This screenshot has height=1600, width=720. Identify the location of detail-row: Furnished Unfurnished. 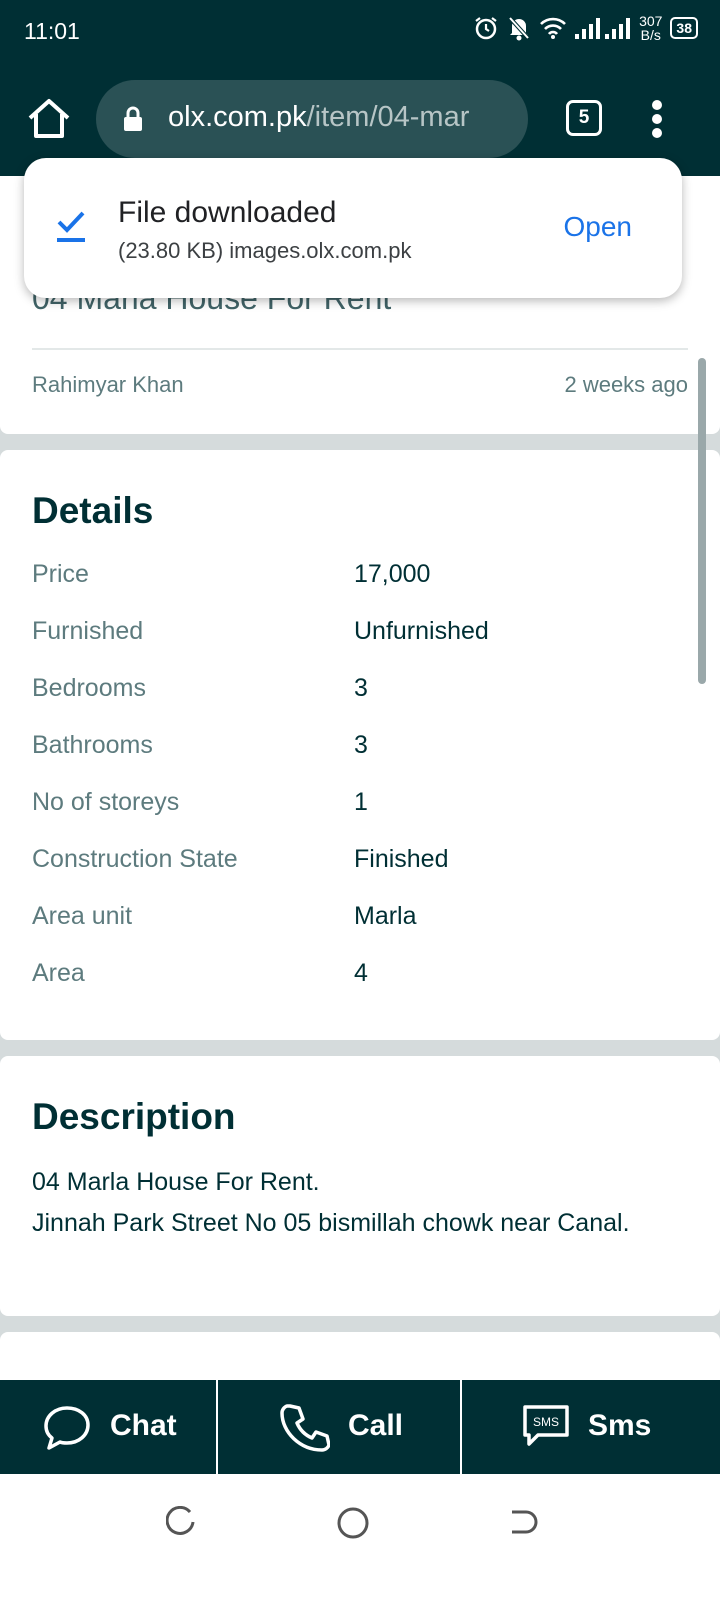
(352, 637).